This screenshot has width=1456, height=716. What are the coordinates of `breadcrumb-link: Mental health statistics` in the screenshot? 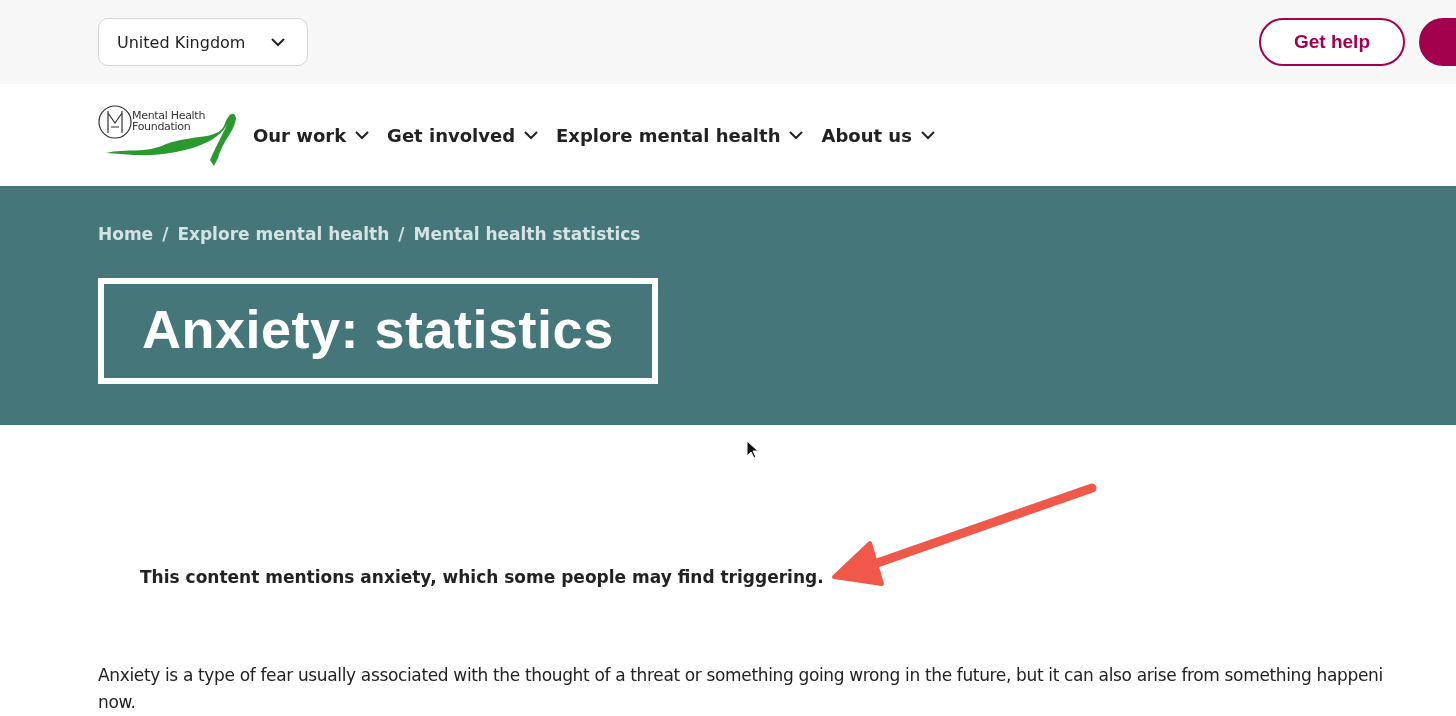 It's located at (527, 234).